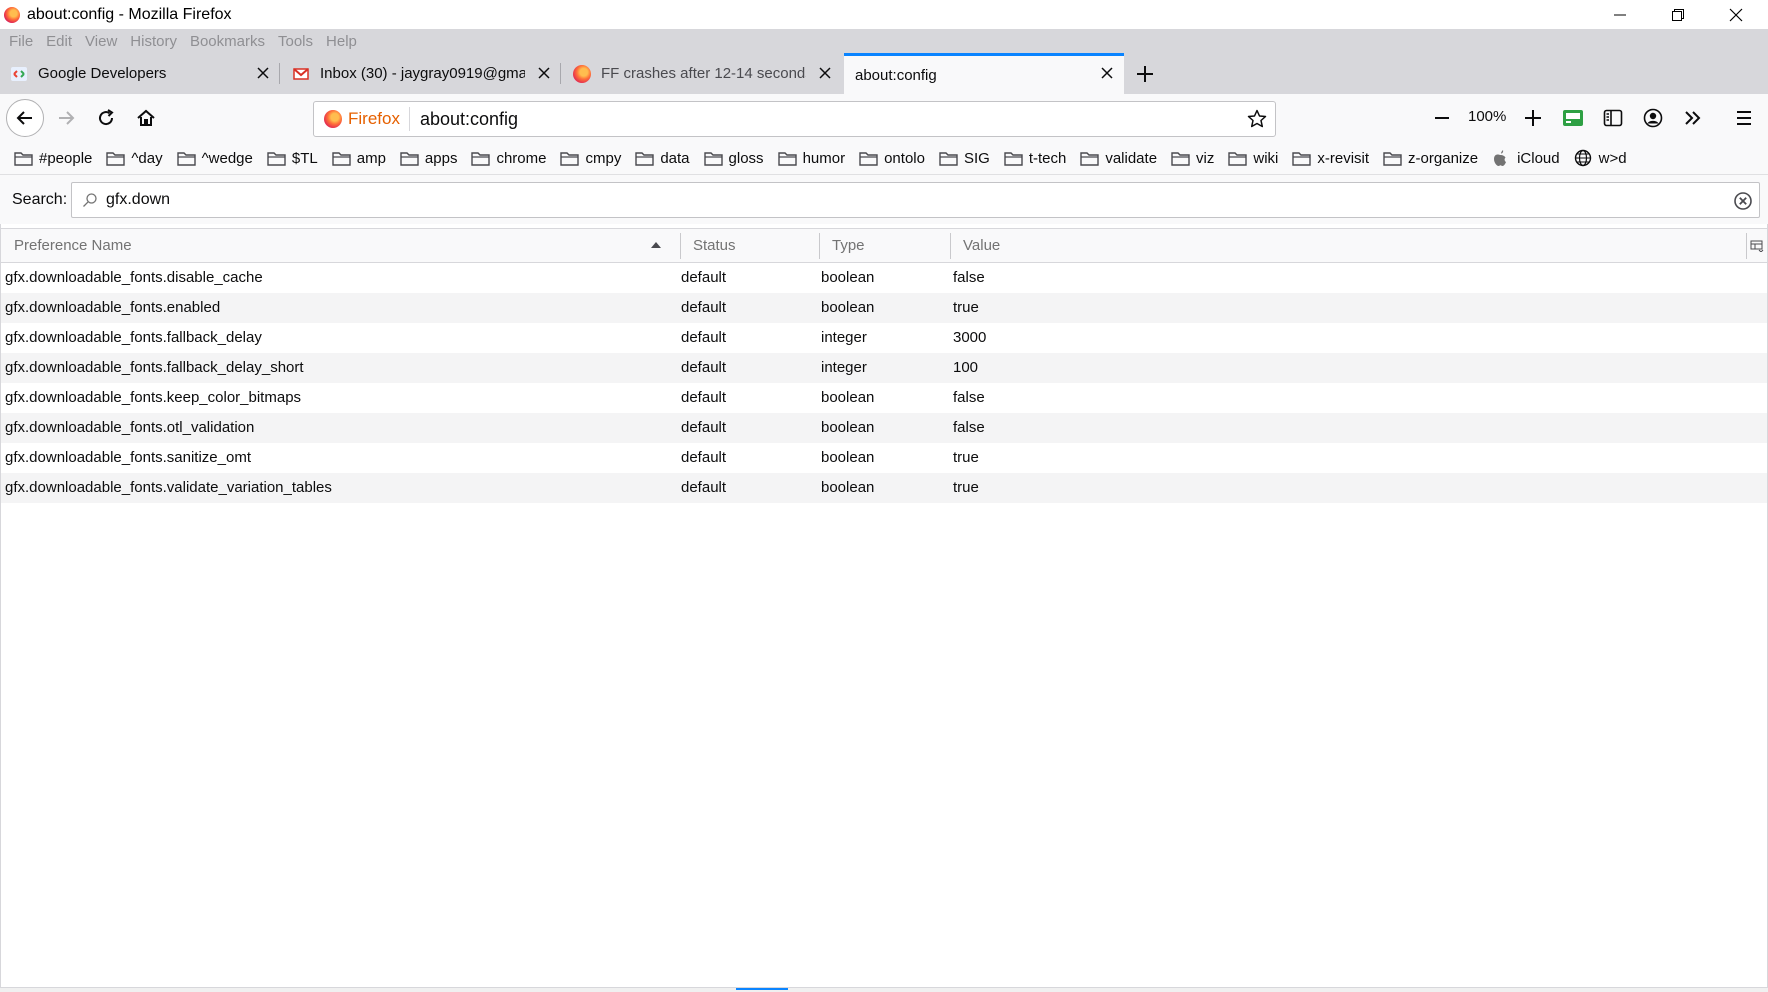  I want to click on url-text: about:config, so click(469, 119).